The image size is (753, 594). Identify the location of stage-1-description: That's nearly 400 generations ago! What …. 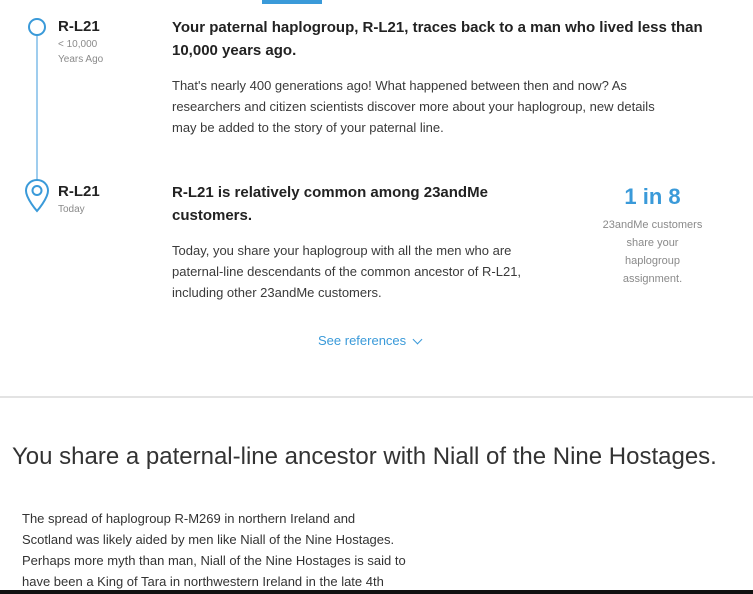
(413, 106).